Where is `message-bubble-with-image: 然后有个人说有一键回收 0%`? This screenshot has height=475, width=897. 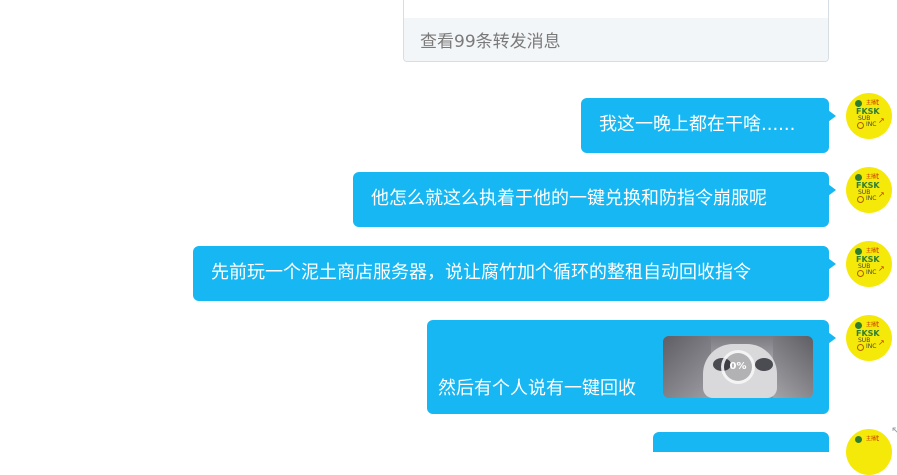 message-bubble-with-image: 然后有个人说有一键回收 0% is located at coordinates (631, 367).